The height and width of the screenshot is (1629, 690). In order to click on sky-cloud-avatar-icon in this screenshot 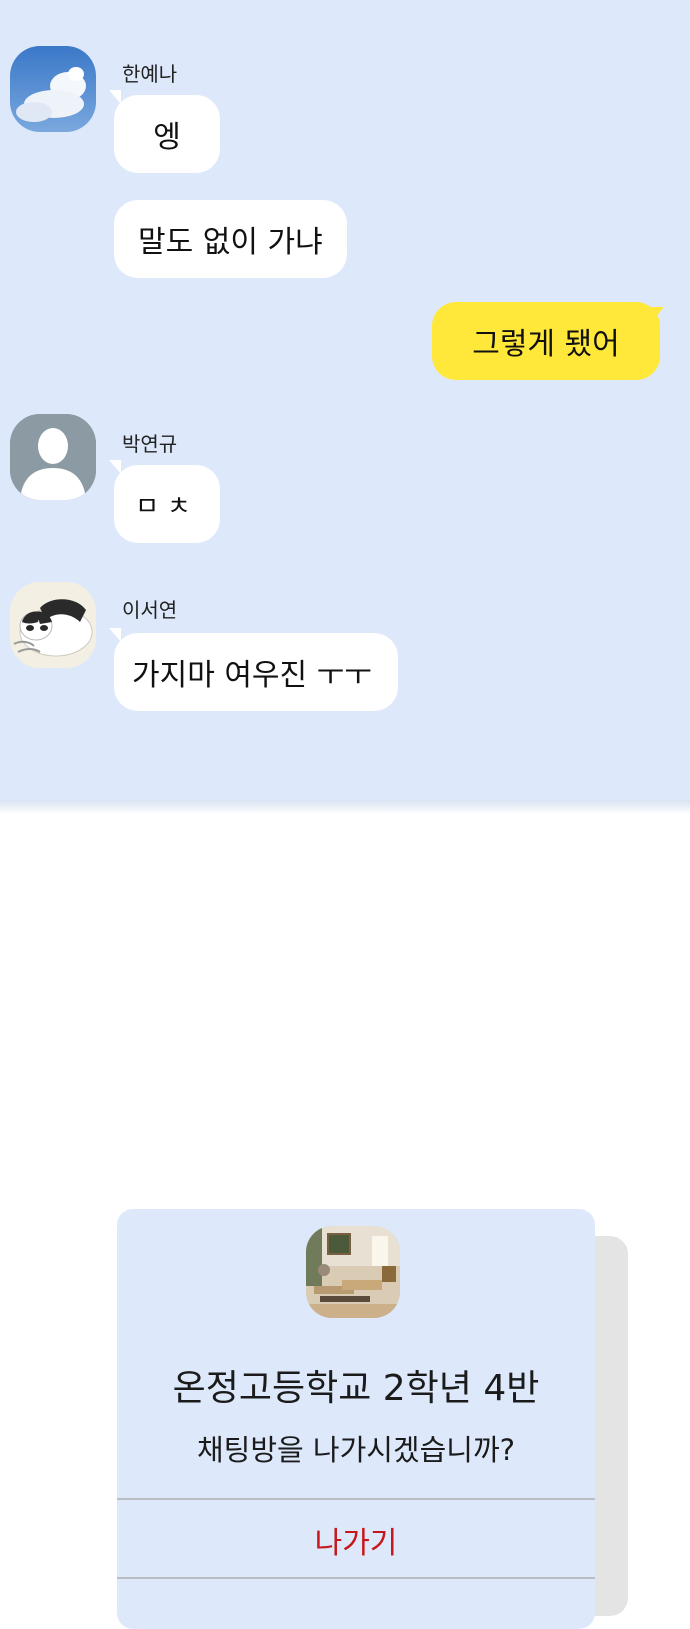, I will do `click(53, 89)`.